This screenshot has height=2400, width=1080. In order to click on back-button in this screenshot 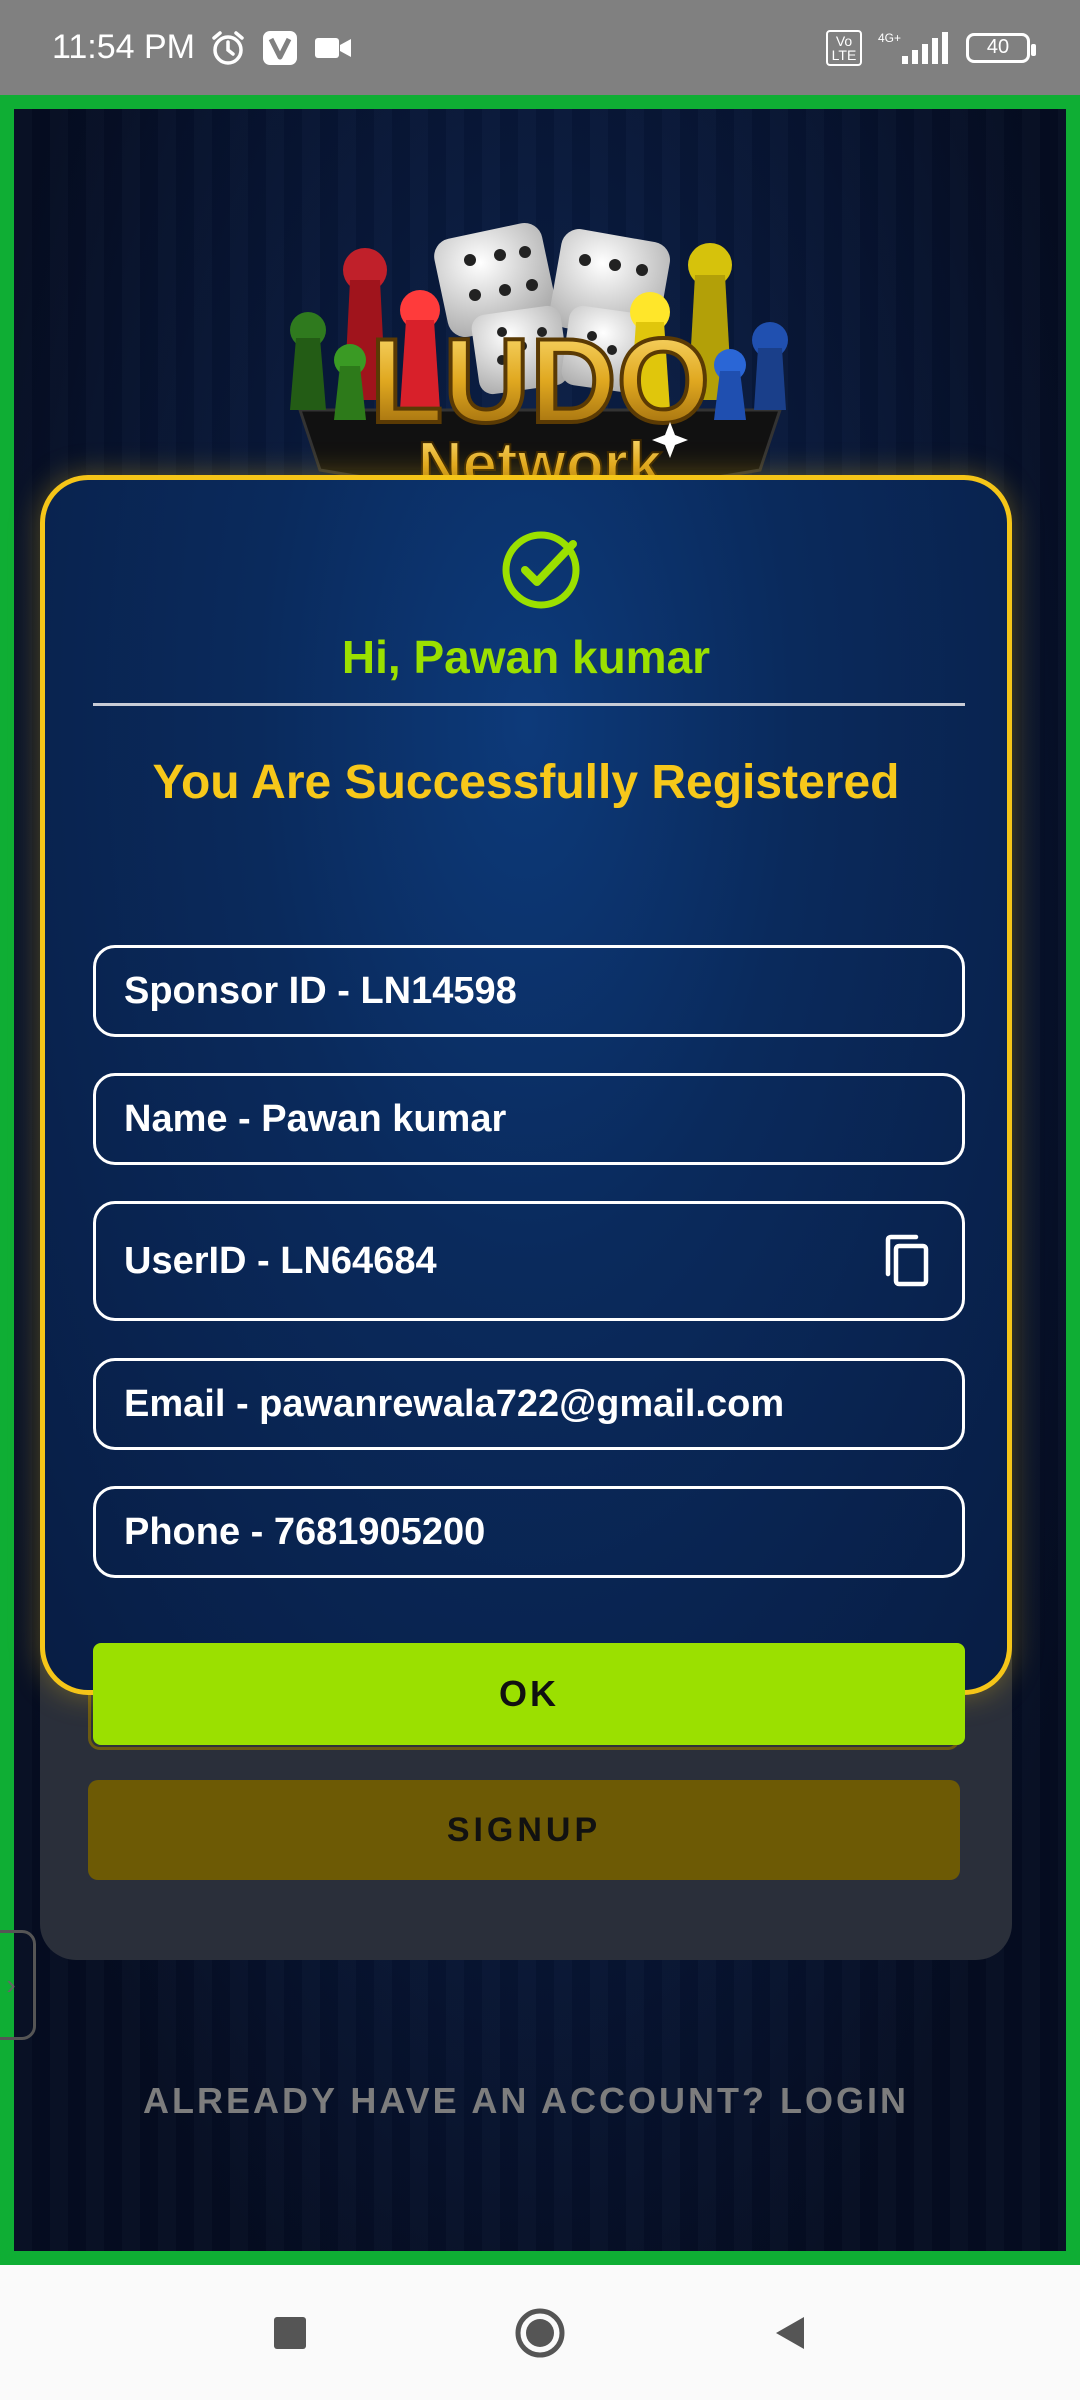, I will do `click(790, 2333)`.